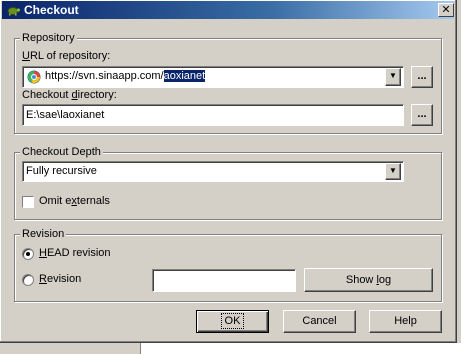 This screenshot has width=461, height=354. I want to click on ok-button: OK, so click(232, 321).